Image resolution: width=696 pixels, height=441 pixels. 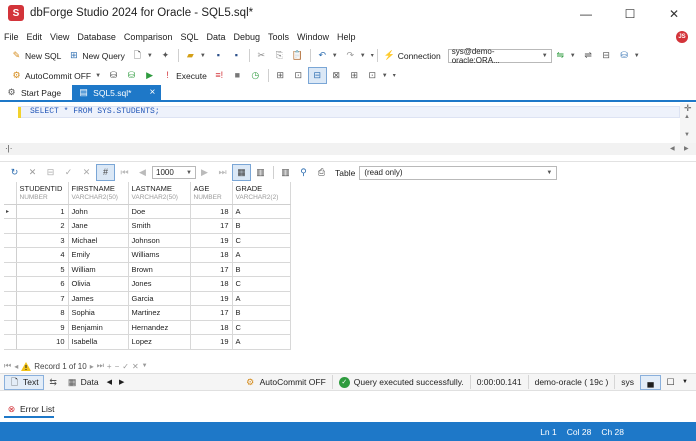 What do you see at coordinates (629, 55) in the screenshot?
I see `database-button: ⛁ ▼` at bounding box center [629, 55].